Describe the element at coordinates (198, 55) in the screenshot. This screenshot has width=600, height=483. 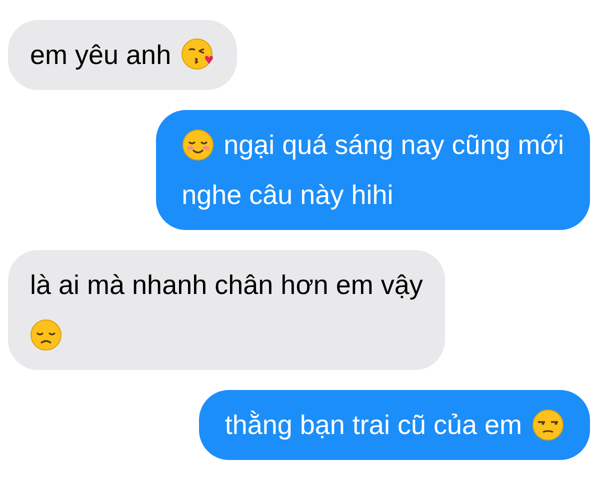
I see `kissing-face-icon` at that location.